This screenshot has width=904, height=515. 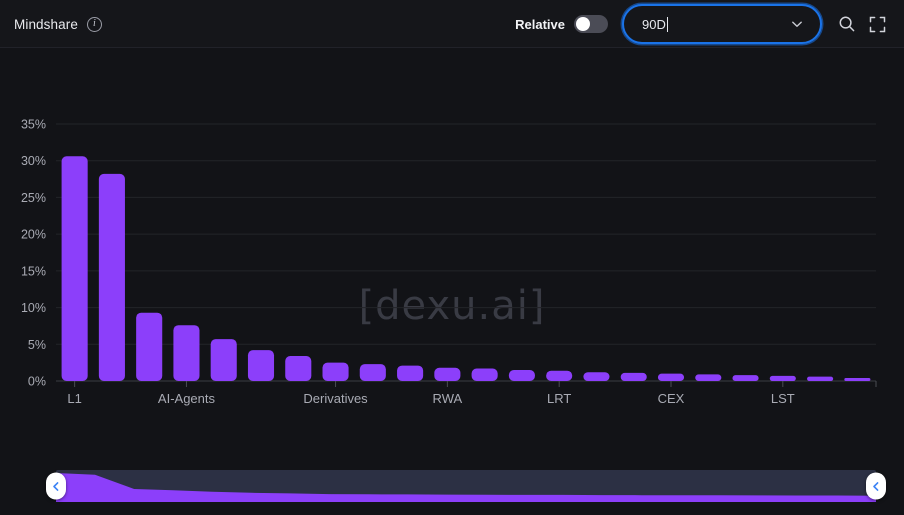 I want to click on brush-overview-area, so click(x=466, y=487).